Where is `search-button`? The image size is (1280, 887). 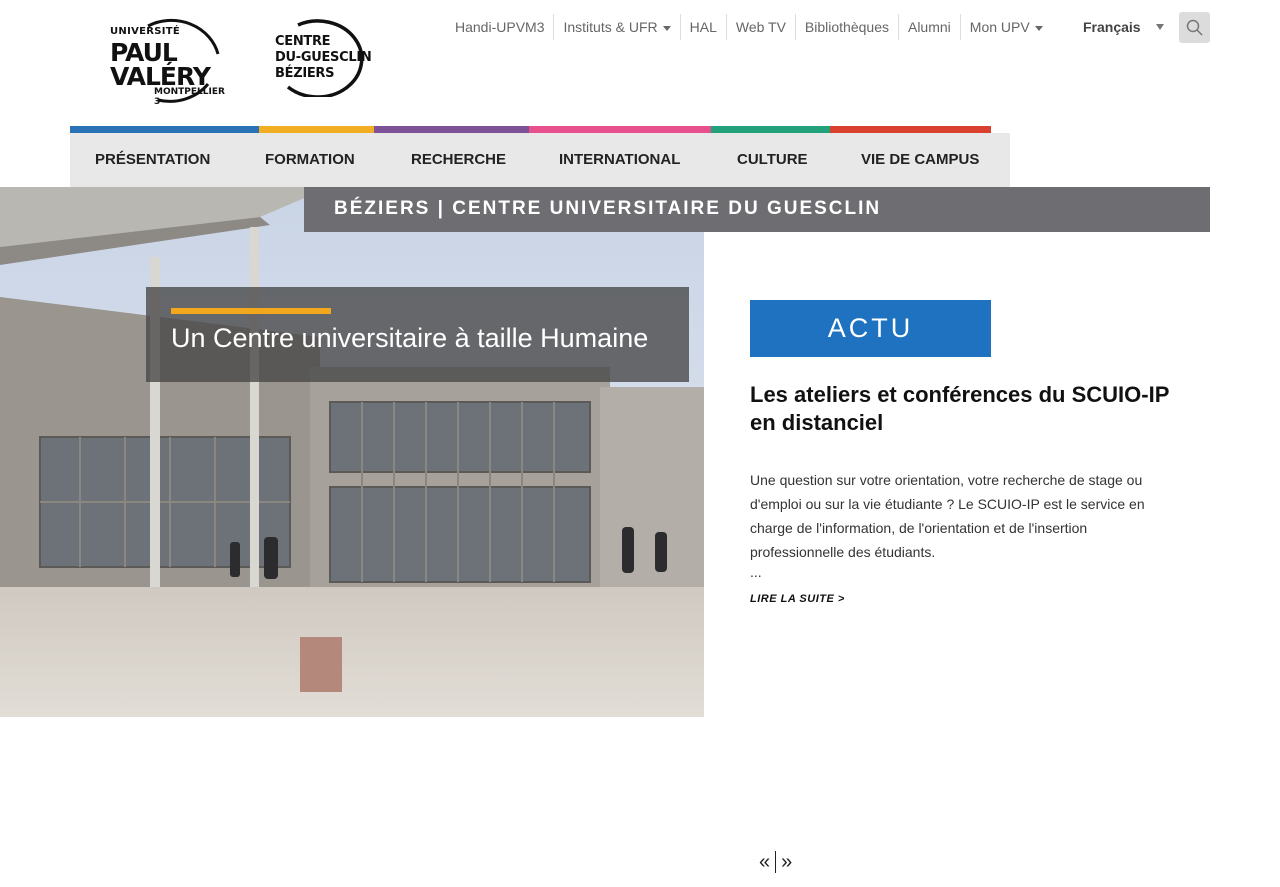
search-button is located at coordinates (1194, 27).